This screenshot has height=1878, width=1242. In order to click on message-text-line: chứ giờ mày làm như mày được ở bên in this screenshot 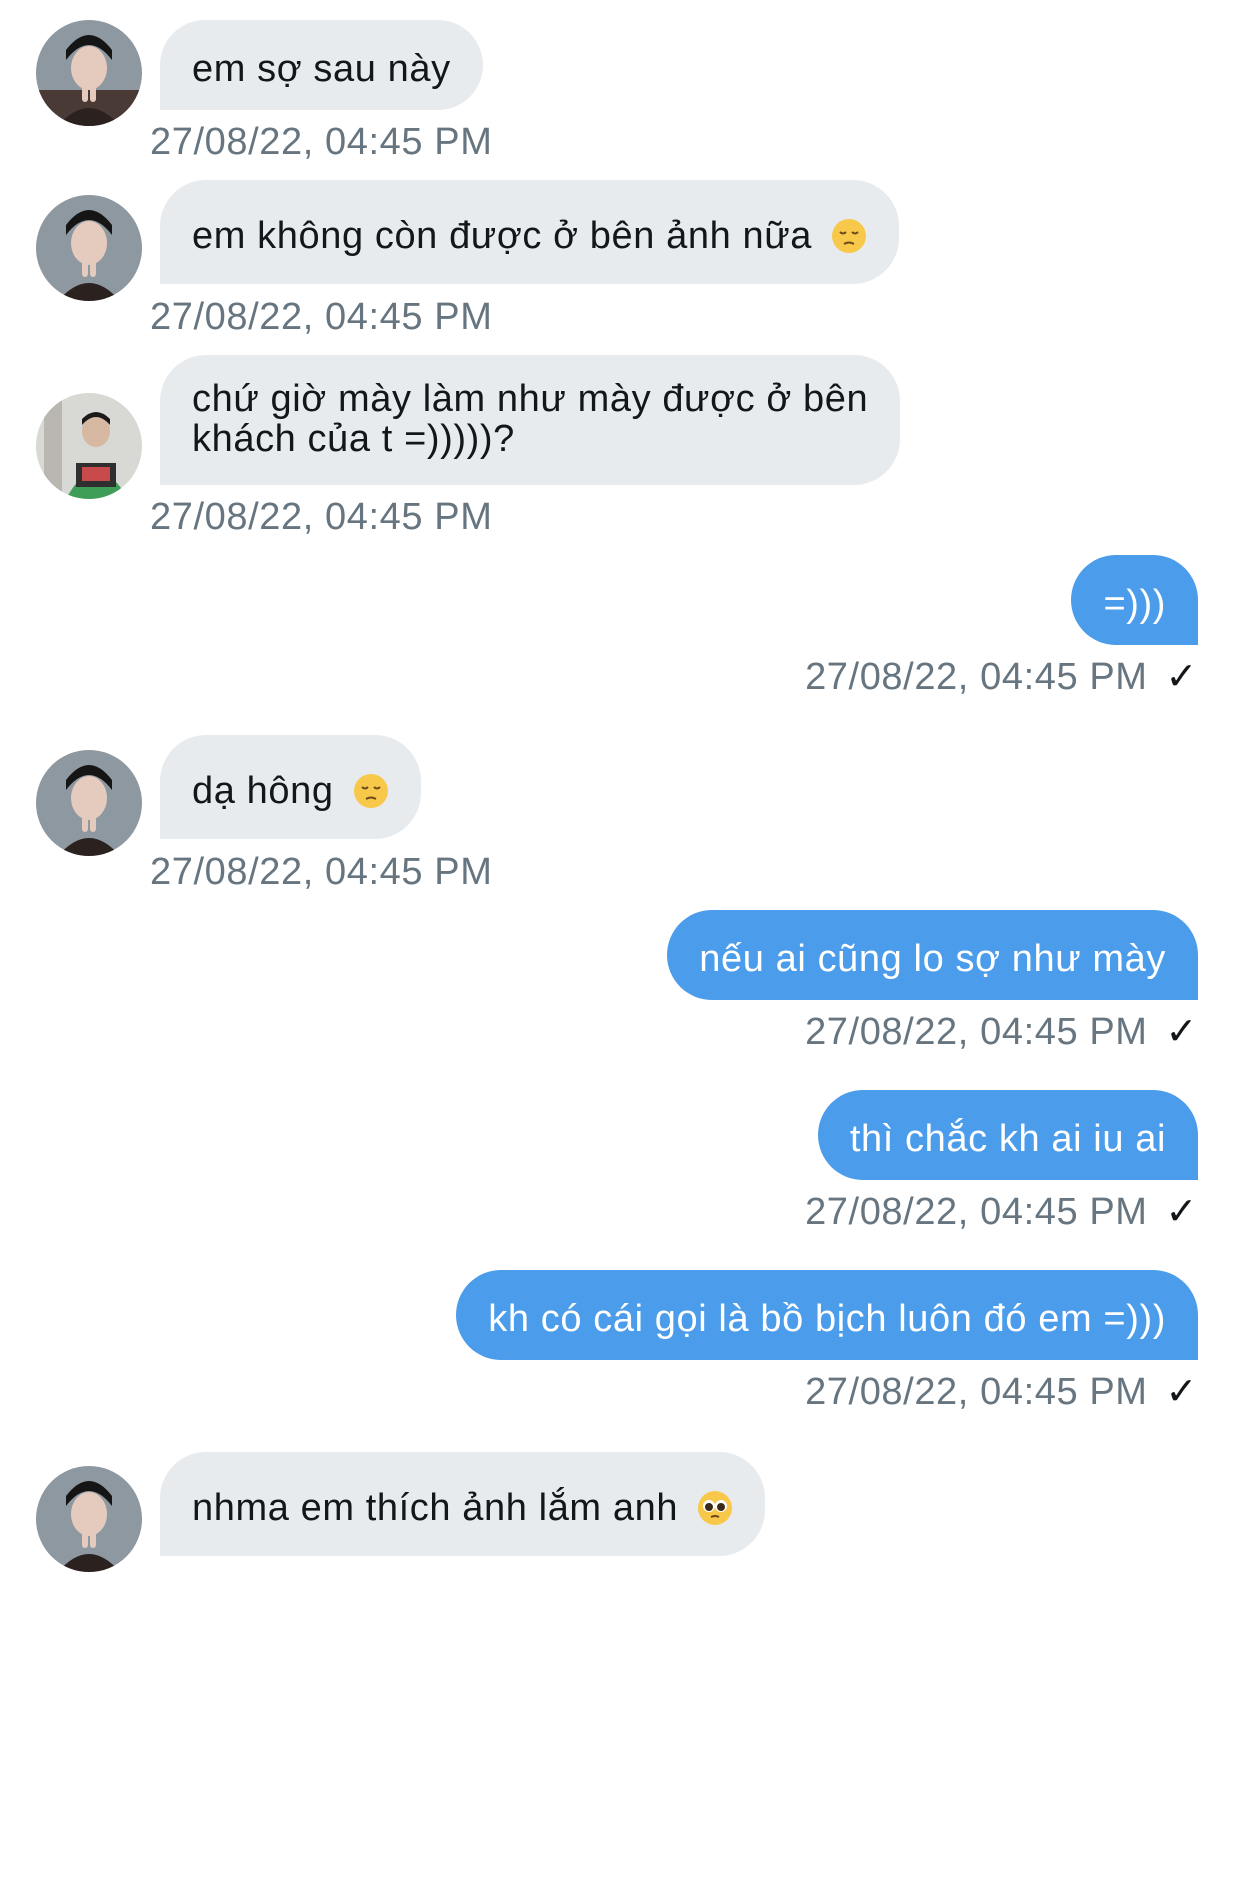, I will do `click(530, 399)`.